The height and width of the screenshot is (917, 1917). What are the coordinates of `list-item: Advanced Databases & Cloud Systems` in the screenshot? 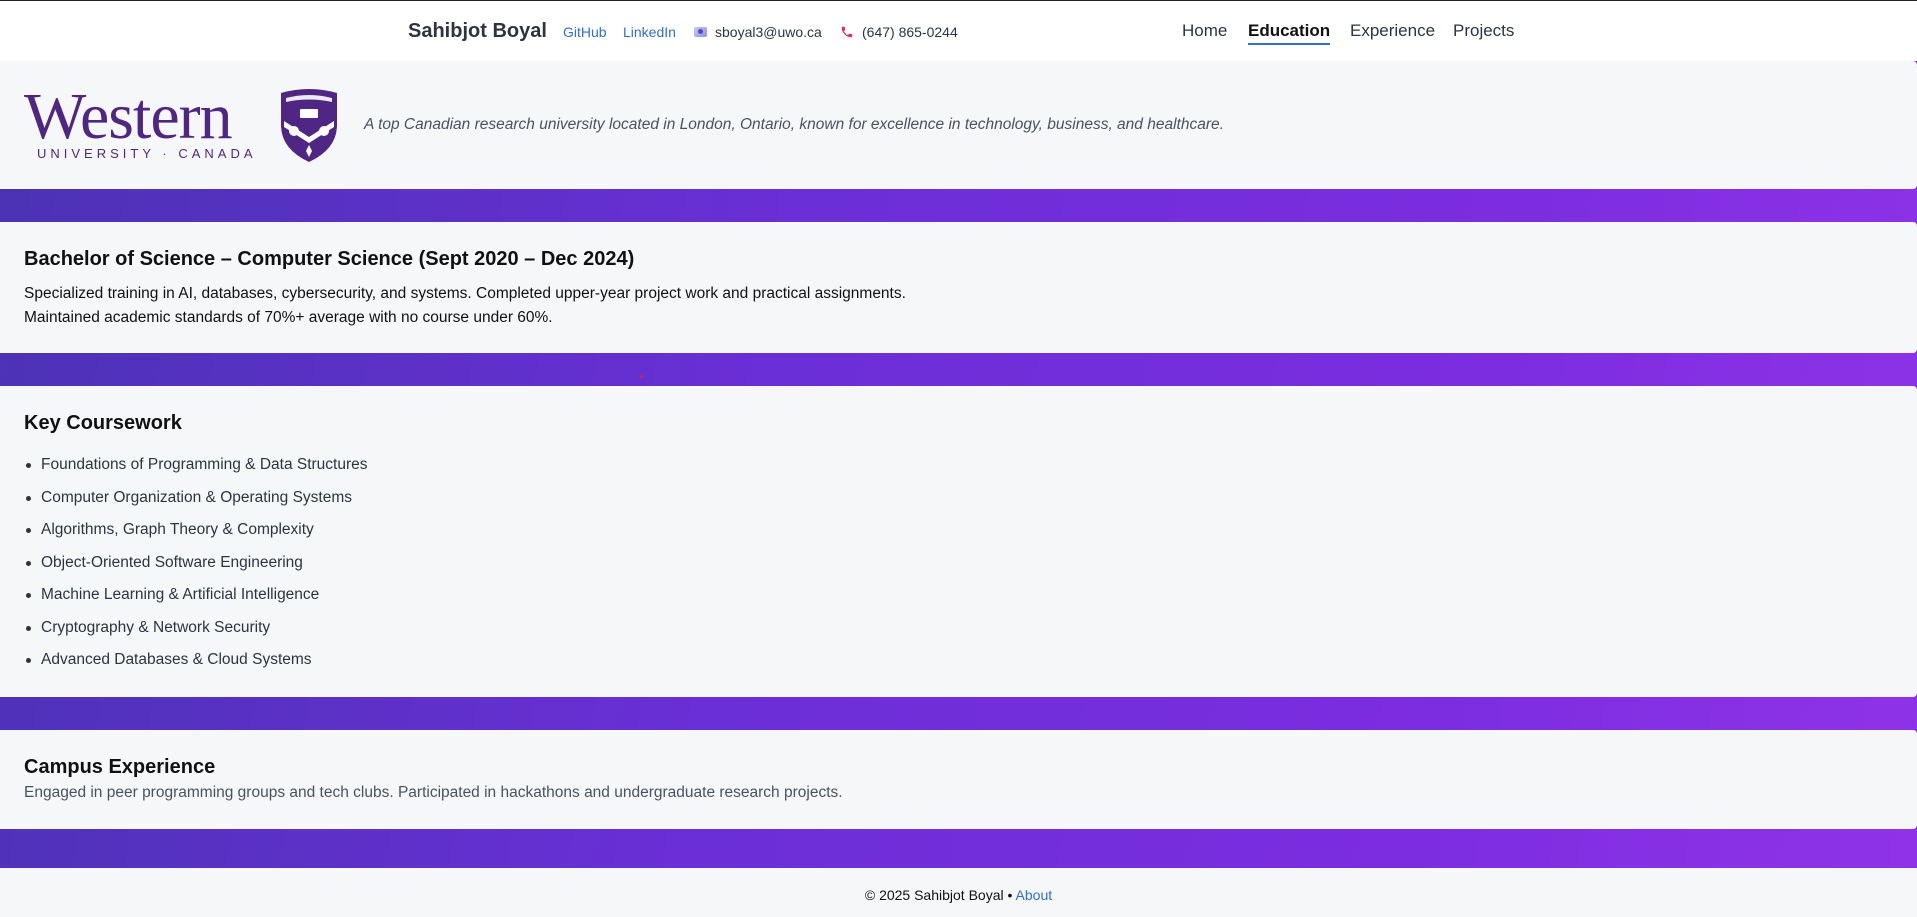 It's located at (196, 667).